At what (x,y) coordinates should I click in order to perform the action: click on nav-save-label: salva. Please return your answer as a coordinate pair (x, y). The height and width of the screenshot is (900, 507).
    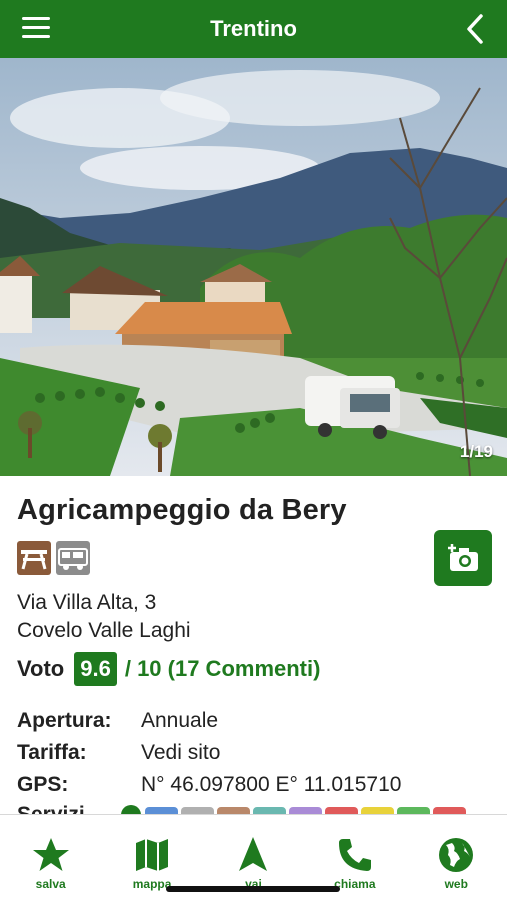
    Looking at the image, I should click on (50, 884).